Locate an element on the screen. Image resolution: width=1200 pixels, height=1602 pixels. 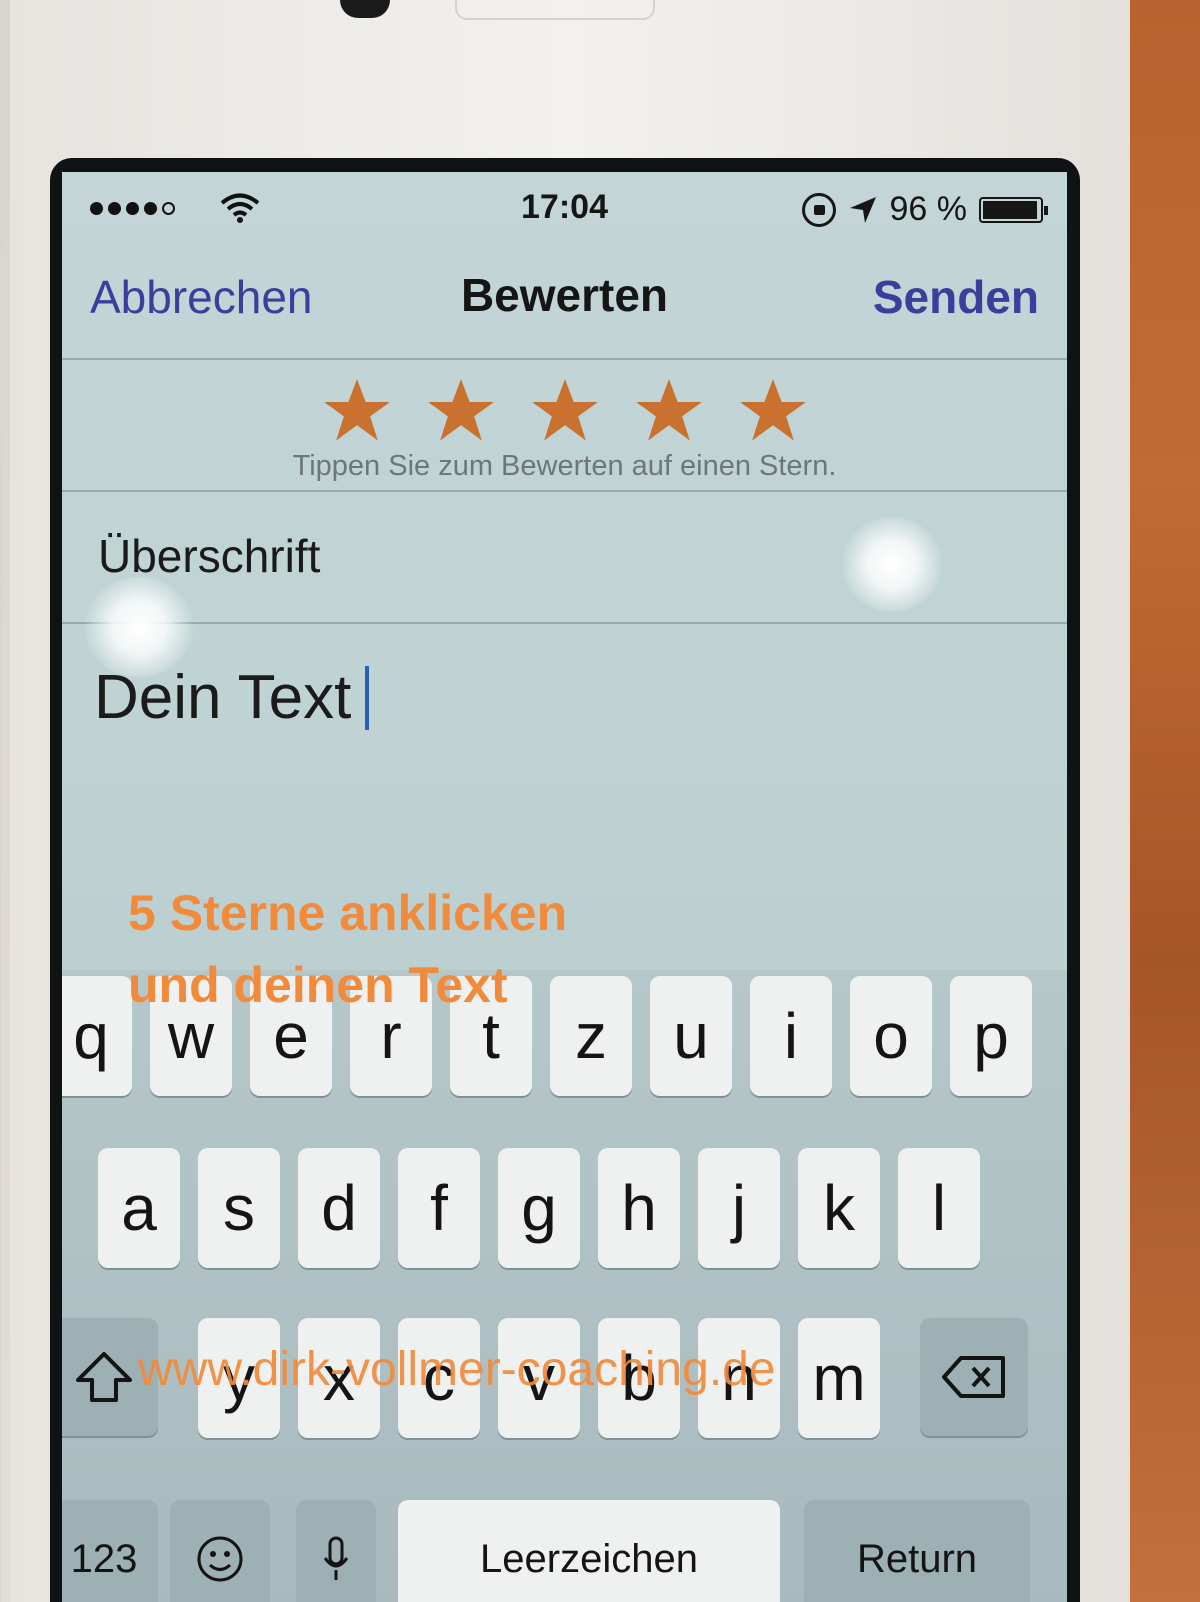
rating-hint: Tippen Sie zum Bewerten auf einen Stern. is located at coordinates (564, 466).